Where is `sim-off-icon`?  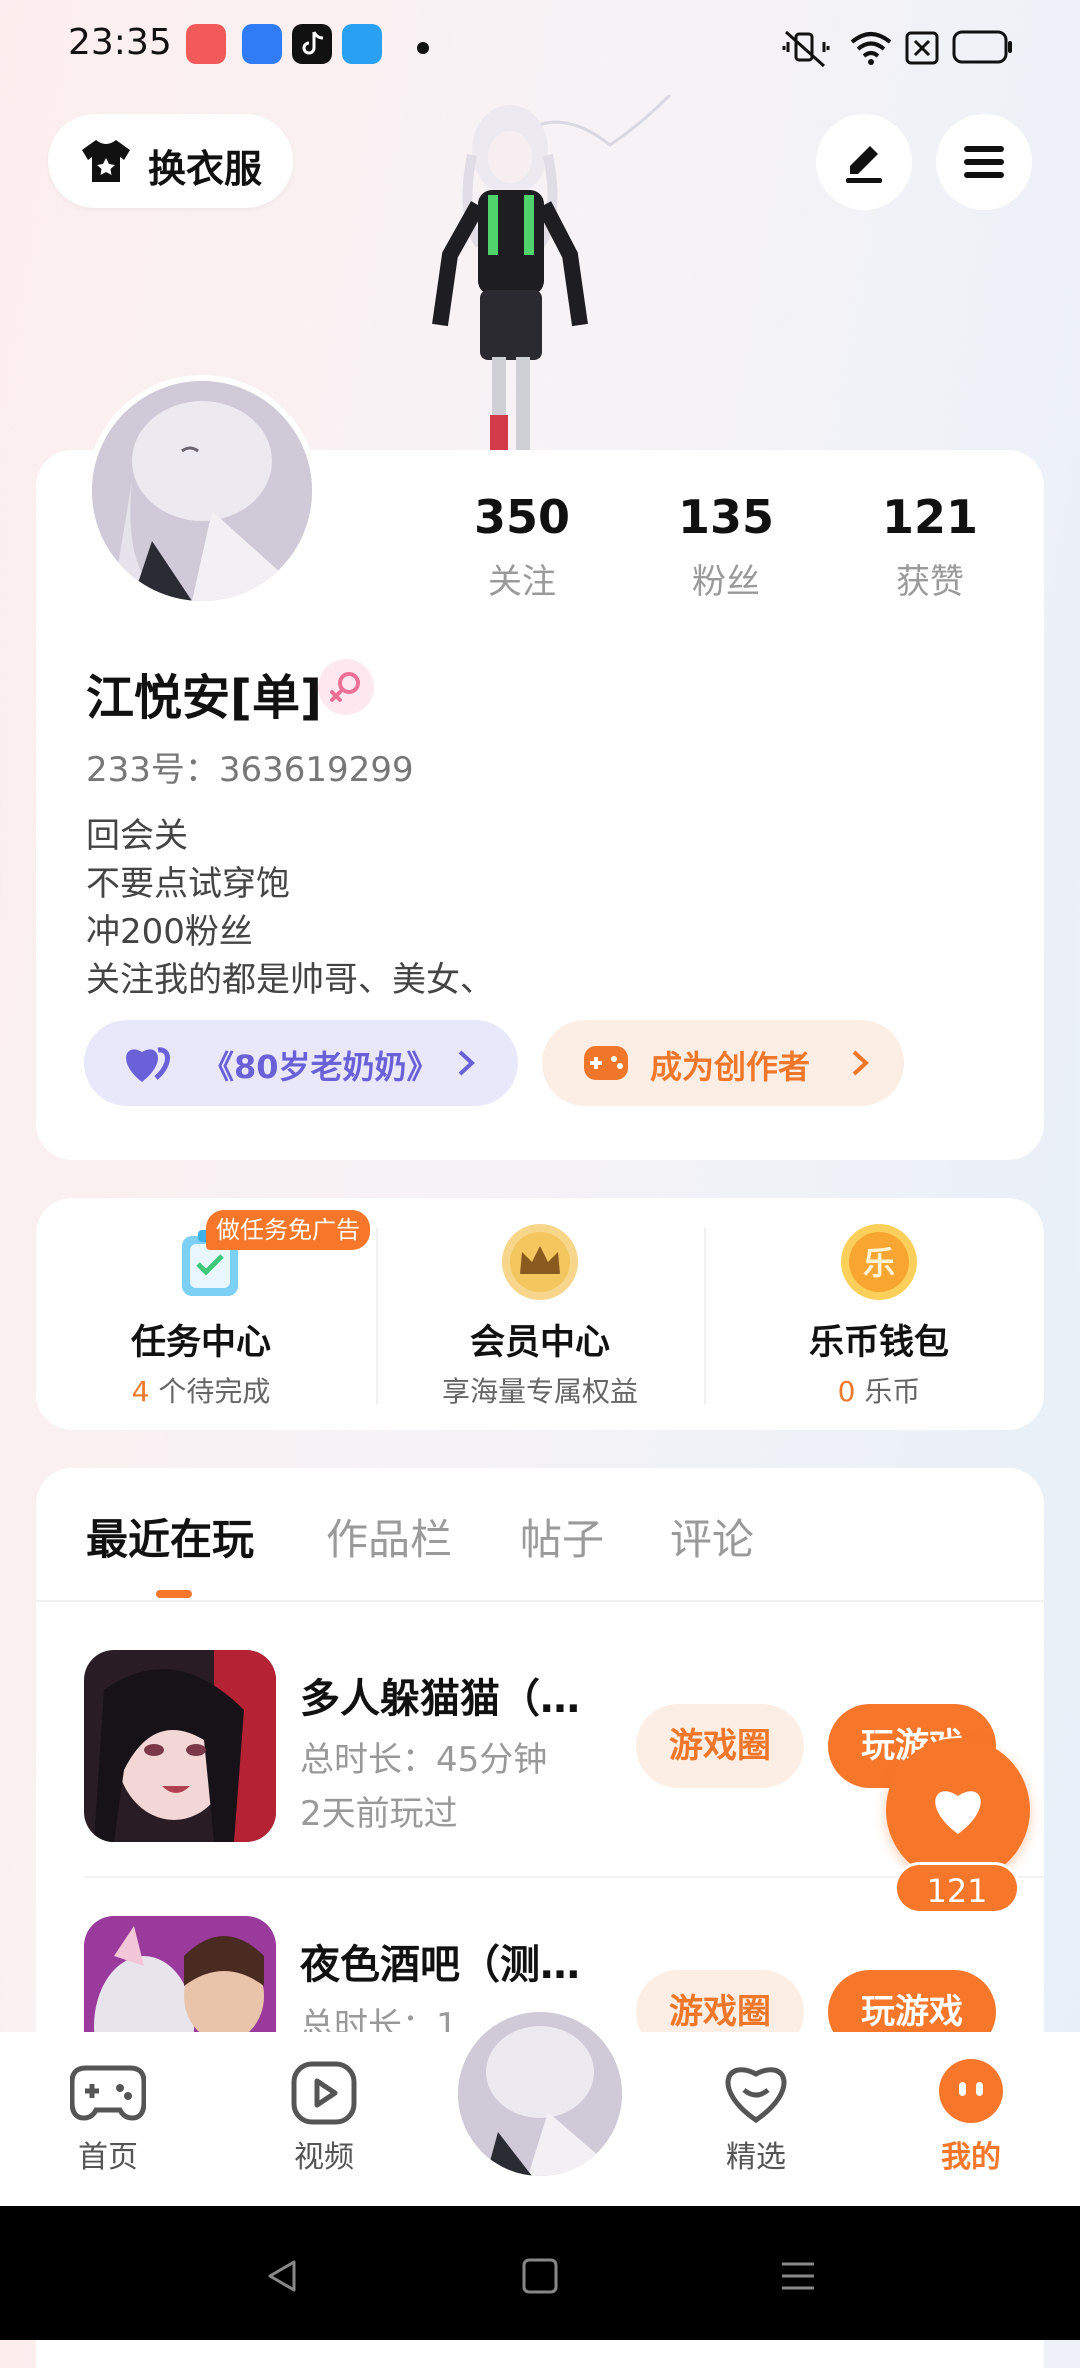
sim-off-icon is located at coordinates (922, 48).